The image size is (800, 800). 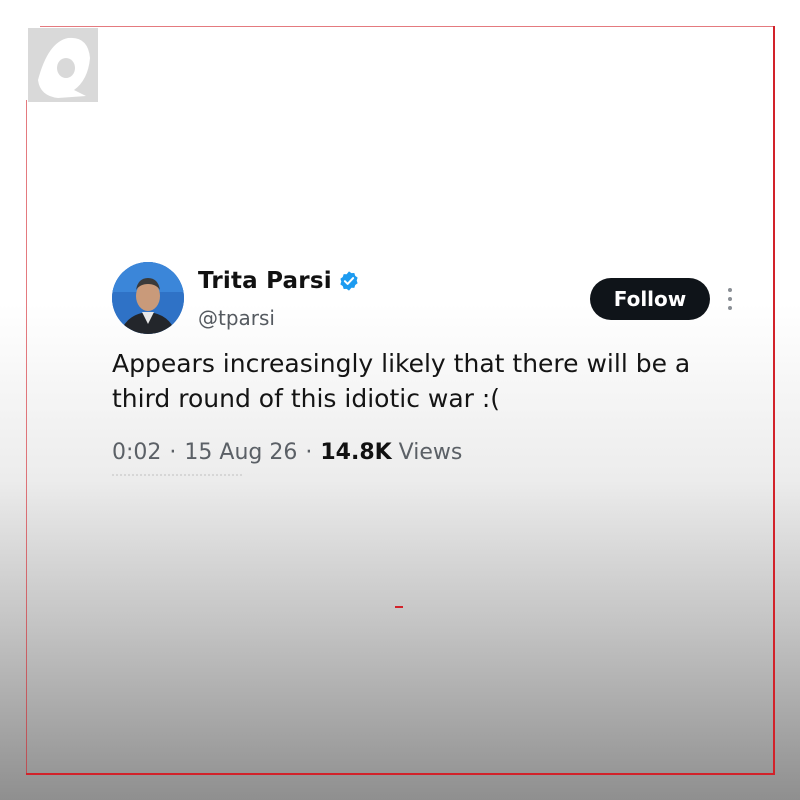 I want to click on more-options-icon, so click(x=730, y=301).